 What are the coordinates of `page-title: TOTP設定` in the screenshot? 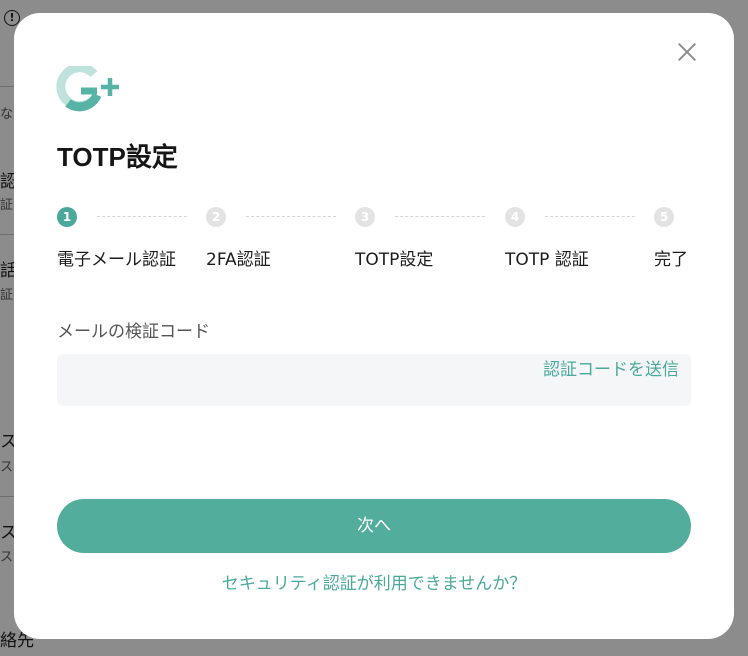 It's located at (117, 157).